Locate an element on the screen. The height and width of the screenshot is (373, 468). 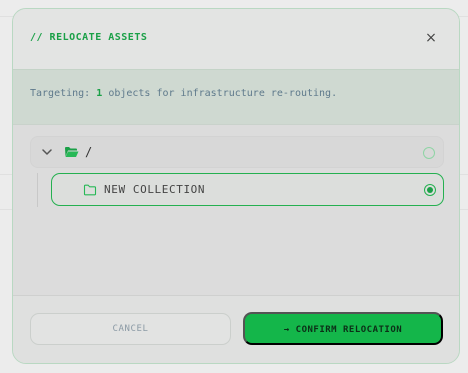
tree-indent-guide is located at coordinates (37, 190).